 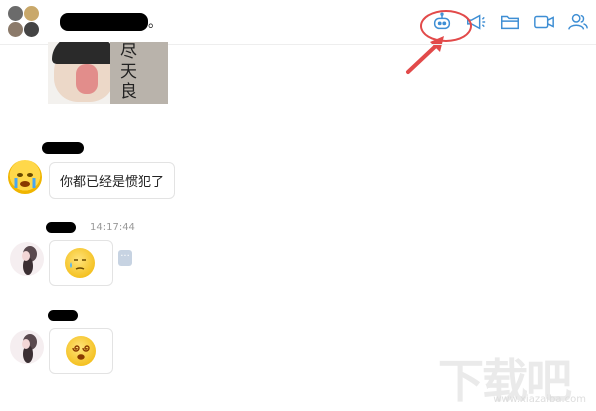 I want to click on sweat-emoji-icon, so click(x=80, y=263).